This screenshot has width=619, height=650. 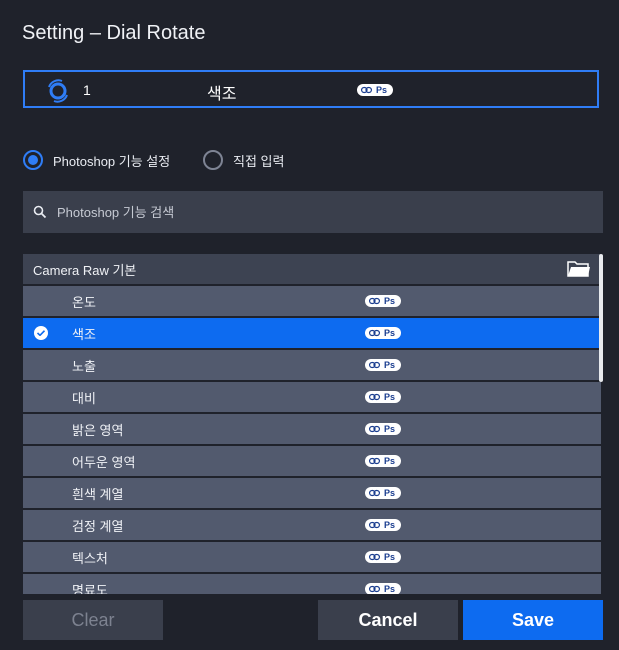 What do you see at coordinates (312, 494) in the screenshot?
I see `list-item: 흰색 계열 Ps` at bounding box center [312, 494].